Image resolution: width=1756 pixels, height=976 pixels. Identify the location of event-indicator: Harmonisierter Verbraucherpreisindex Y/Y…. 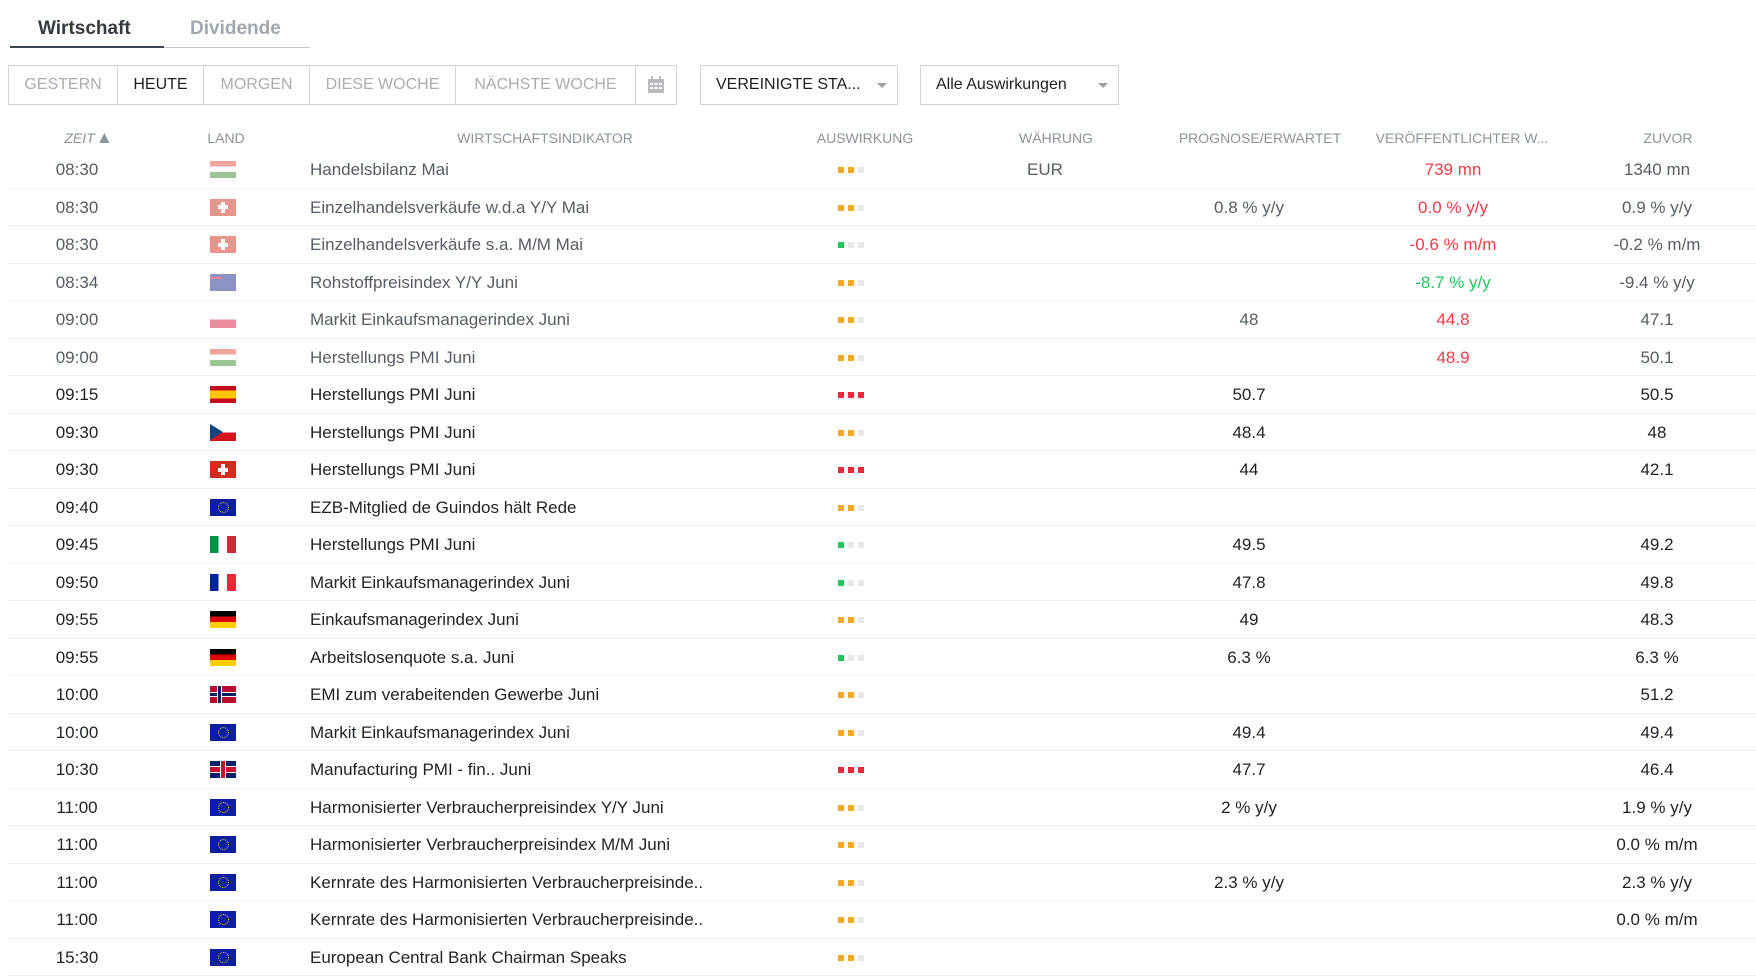
(487, 807).